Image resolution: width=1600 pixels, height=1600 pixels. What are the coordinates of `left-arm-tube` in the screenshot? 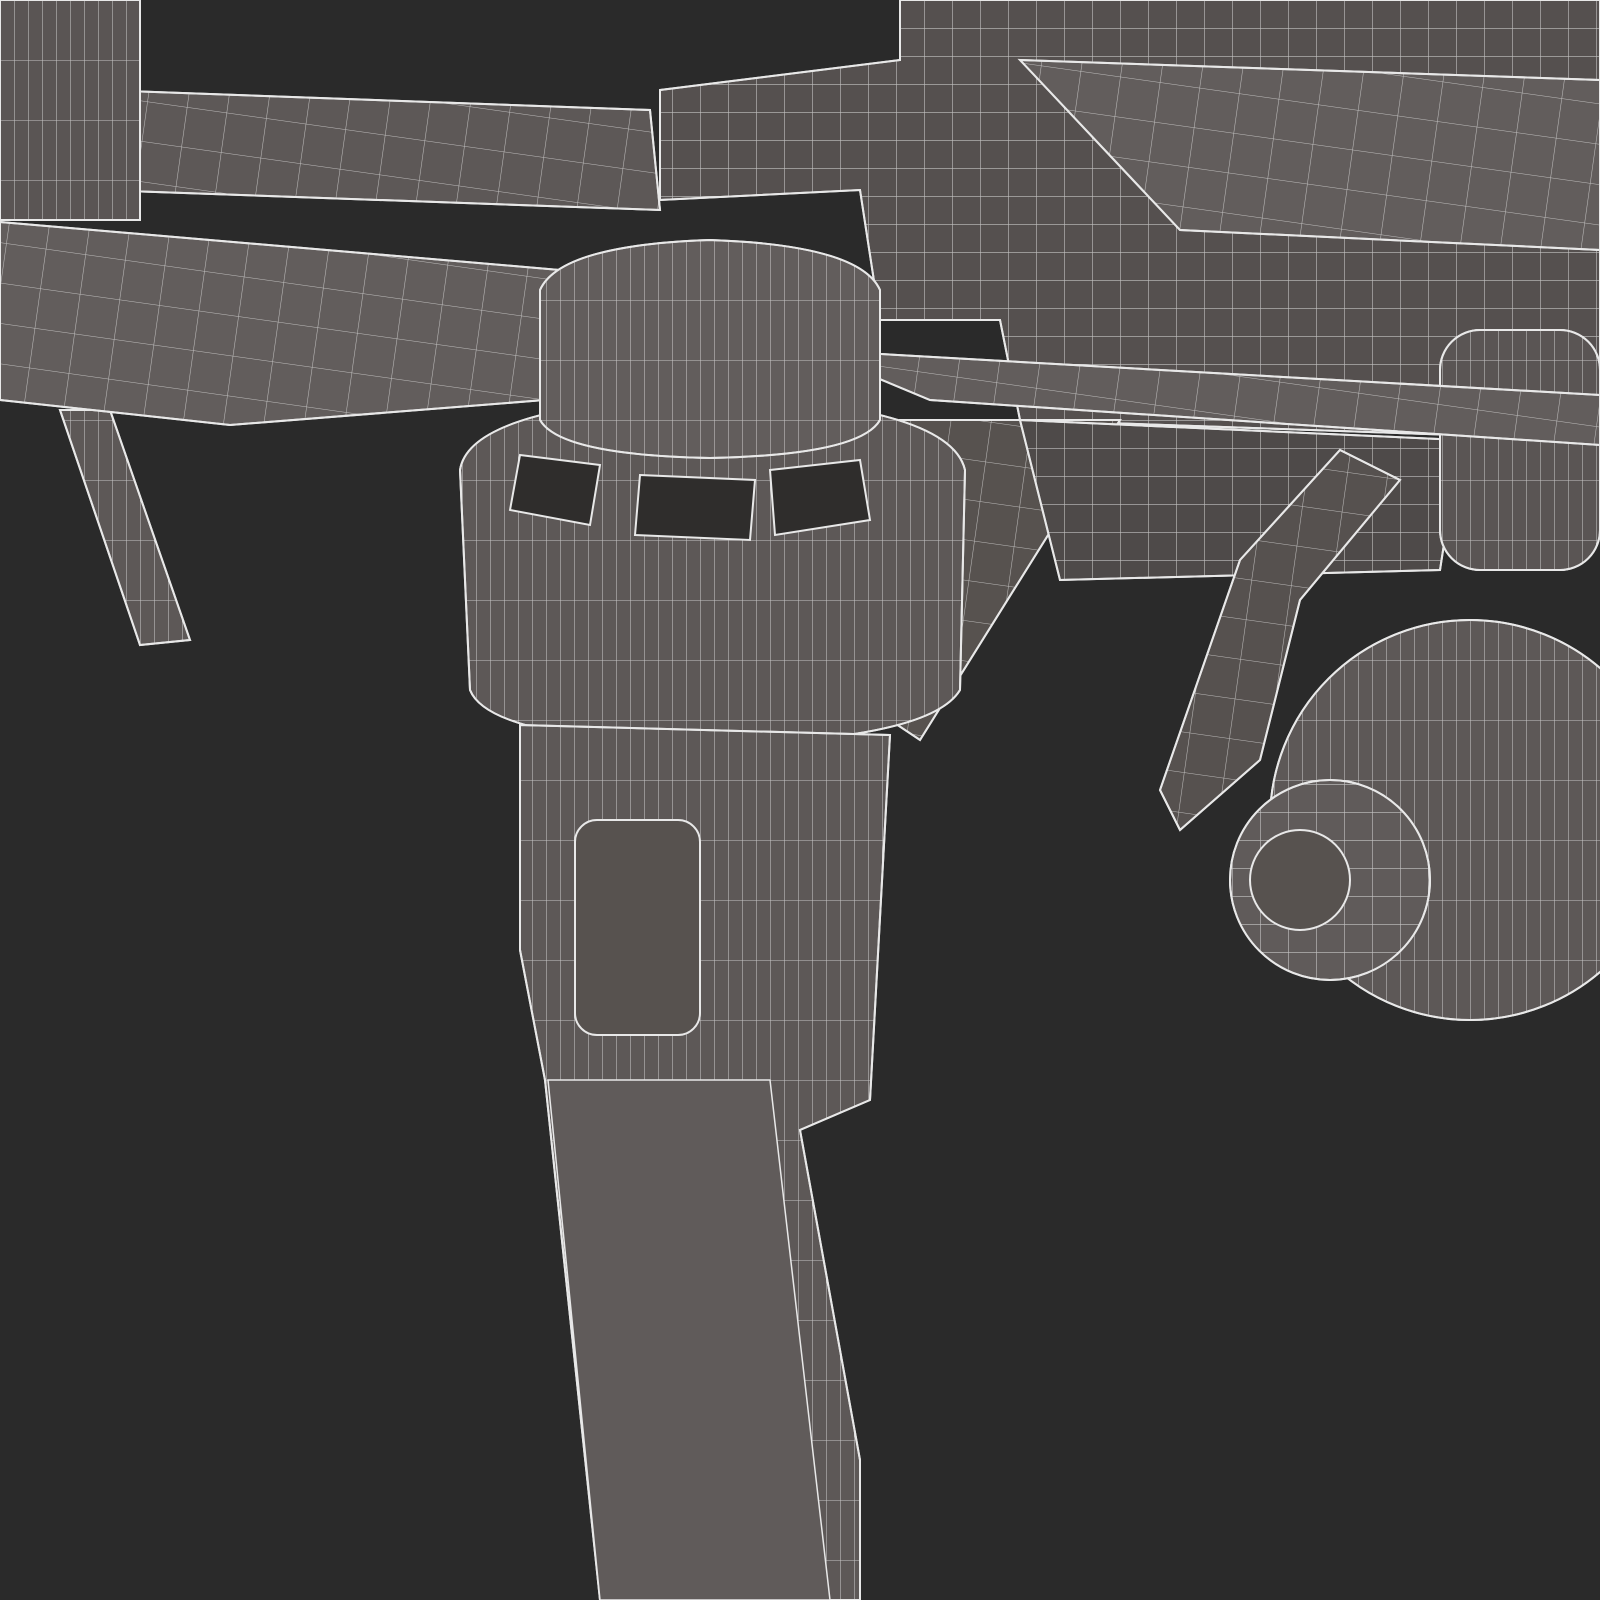 It's located at (380, 150).